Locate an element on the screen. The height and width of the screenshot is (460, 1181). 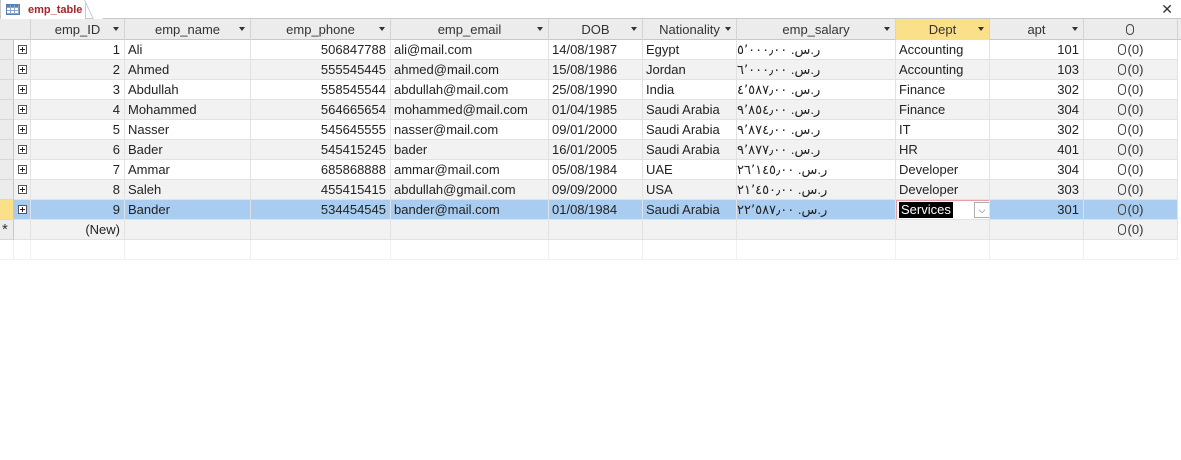
new-cell-nationality is located at coordinates (690, 230).